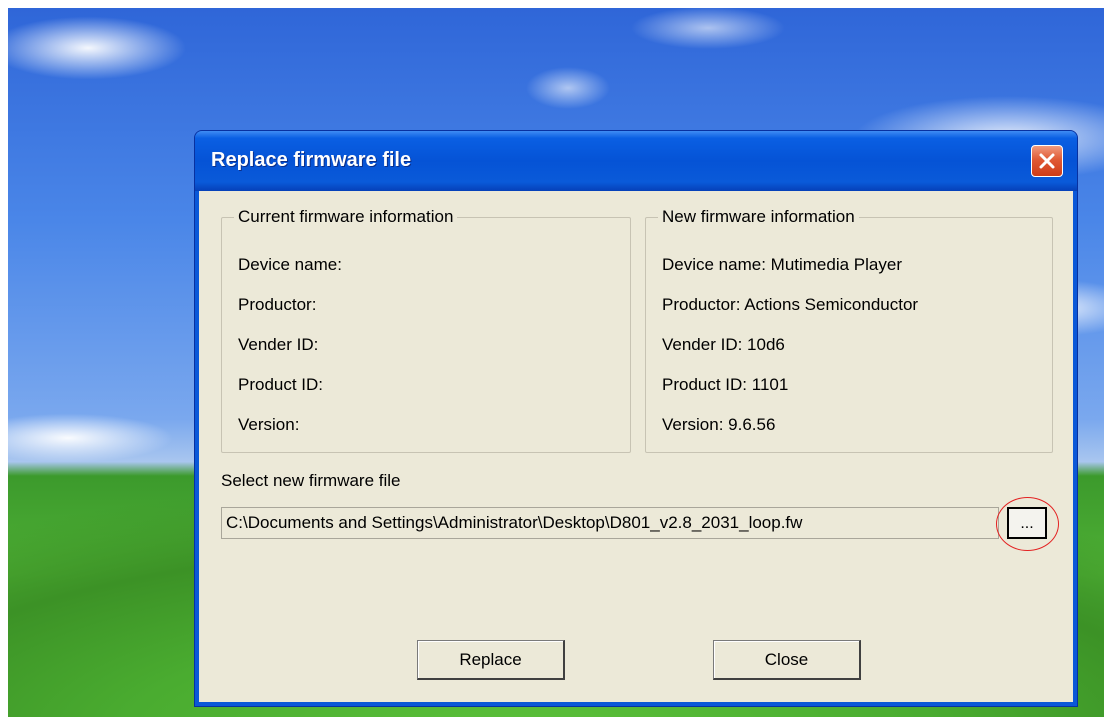  I want to click on current-device-name: Device name:, so click(290, 264).